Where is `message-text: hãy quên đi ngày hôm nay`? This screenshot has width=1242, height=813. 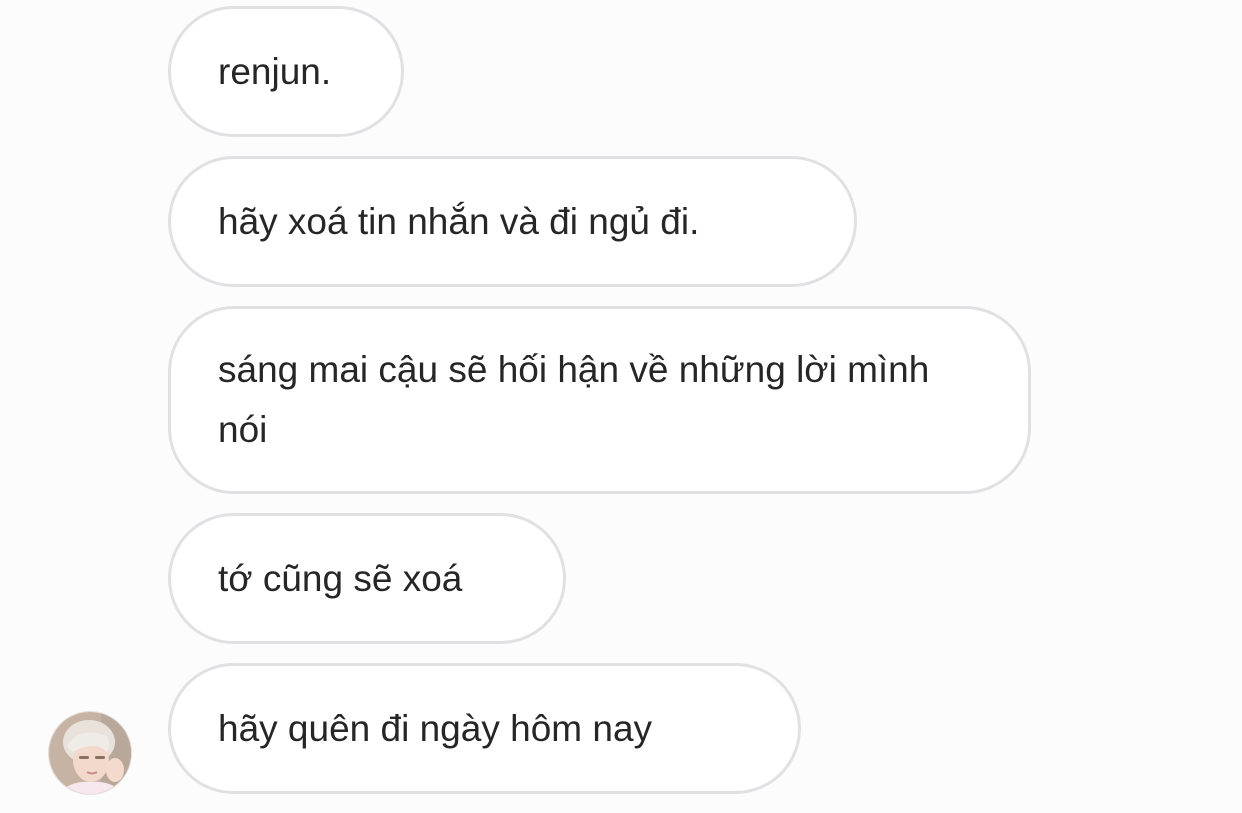
message-text: hãy quên đi ngày hôm nay is located at coordinates (435, 728).